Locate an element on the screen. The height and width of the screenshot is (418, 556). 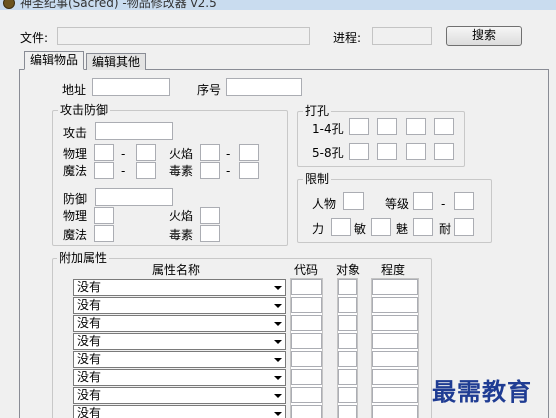
defense-magic-label: 魔法 is located at coordinates (75, 235).